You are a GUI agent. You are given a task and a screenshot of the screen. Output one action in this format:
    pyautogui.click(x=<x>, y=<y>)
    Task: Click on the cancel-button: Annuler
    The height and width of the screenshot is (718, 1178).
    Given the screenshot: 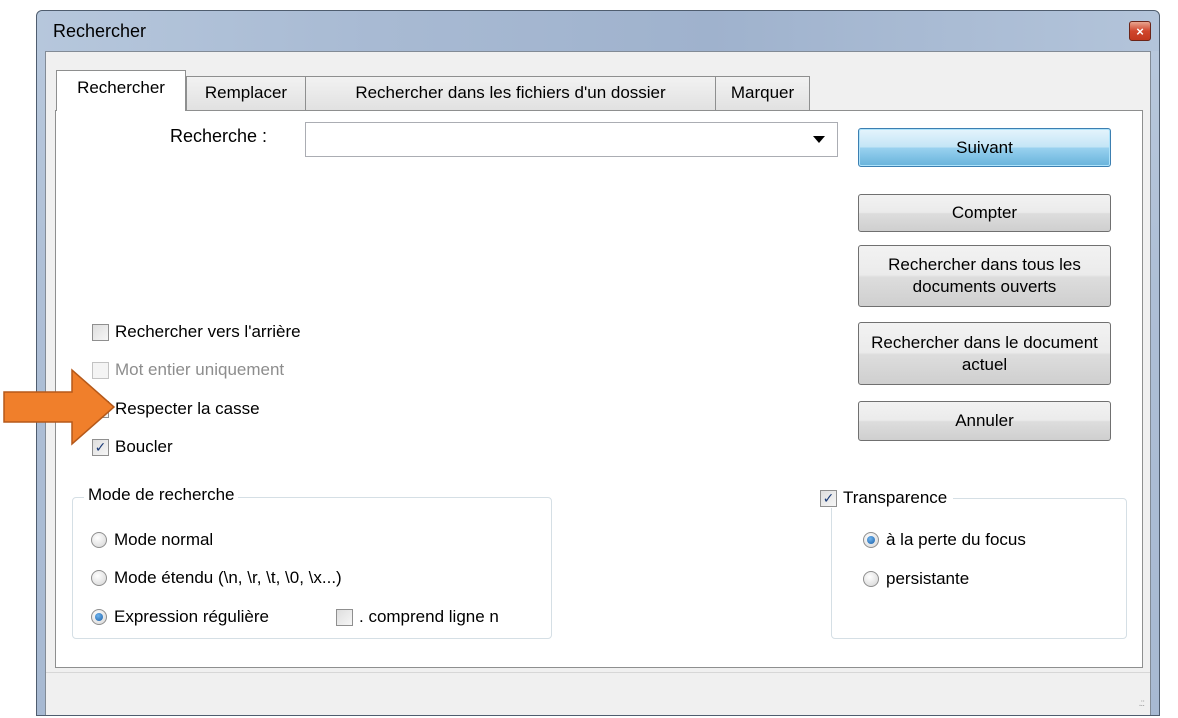 What is the action you would take?
    pyautogui.click(x=984, y=421)
    